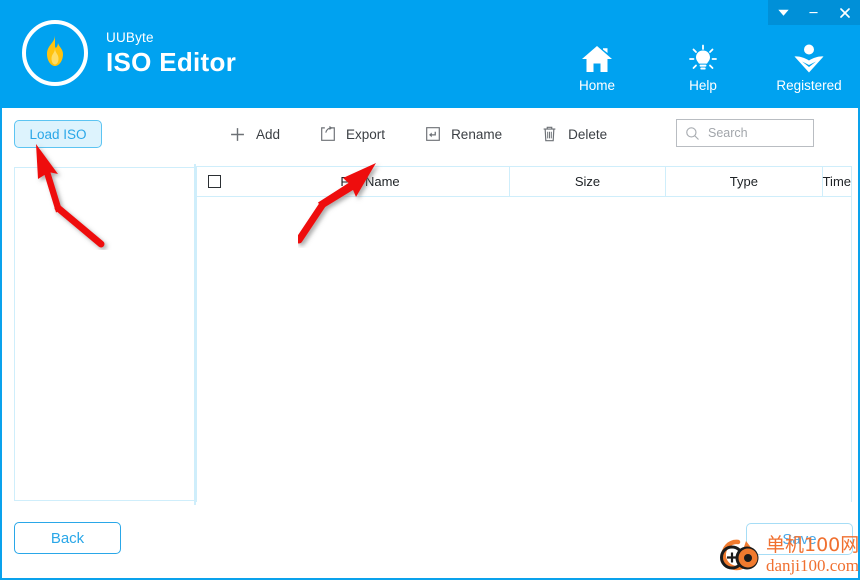 The height and width of the screenshot is (580, 860). I want to click on delete-button: Delete, so click(573, 134).